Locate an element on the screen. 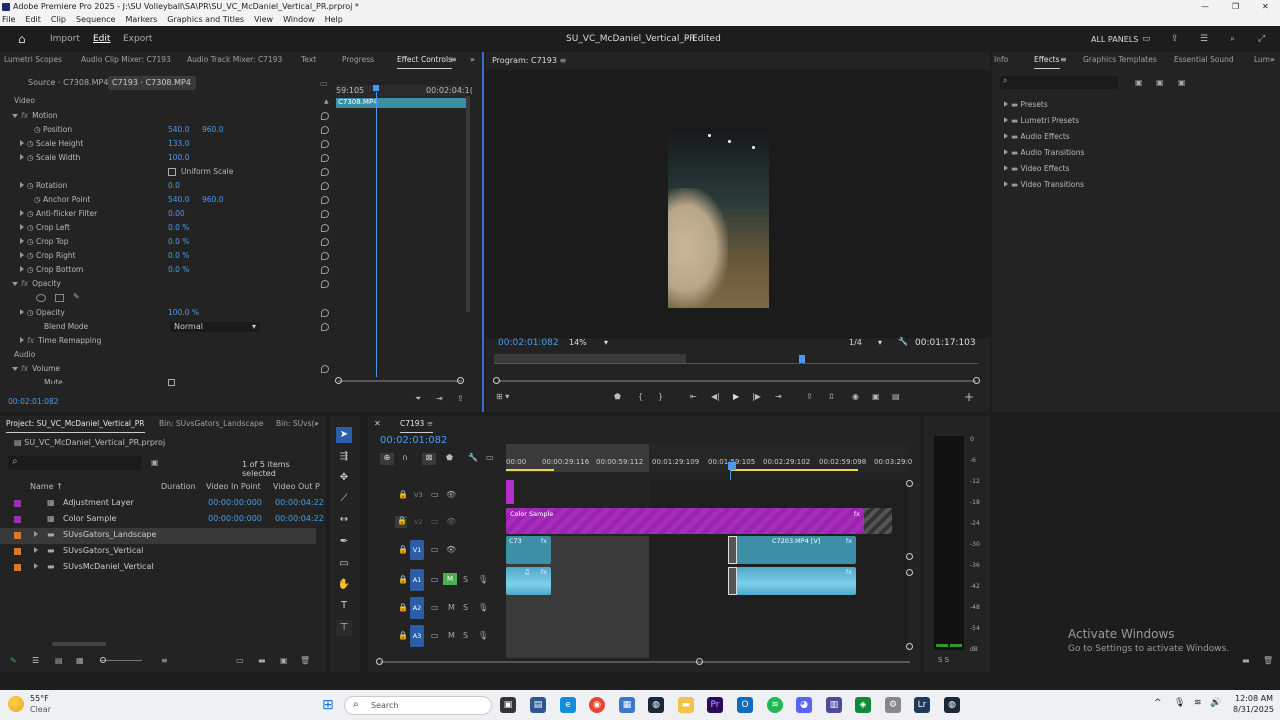 Image resolution: width=1280 pixels, height=720 pixels. wrench-icon: 🔧 is located at coordinates (903, 341).